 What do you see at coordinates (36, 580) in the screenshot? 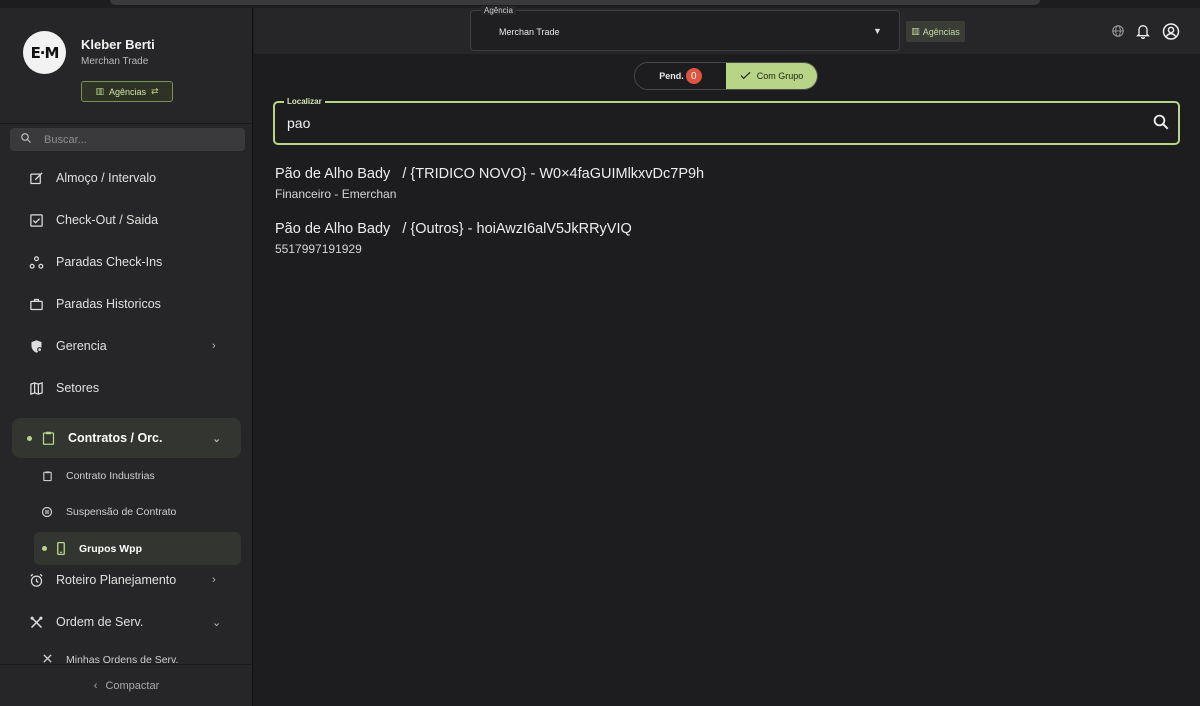
I see `alarm-icon` at bounding box center [36, 580].